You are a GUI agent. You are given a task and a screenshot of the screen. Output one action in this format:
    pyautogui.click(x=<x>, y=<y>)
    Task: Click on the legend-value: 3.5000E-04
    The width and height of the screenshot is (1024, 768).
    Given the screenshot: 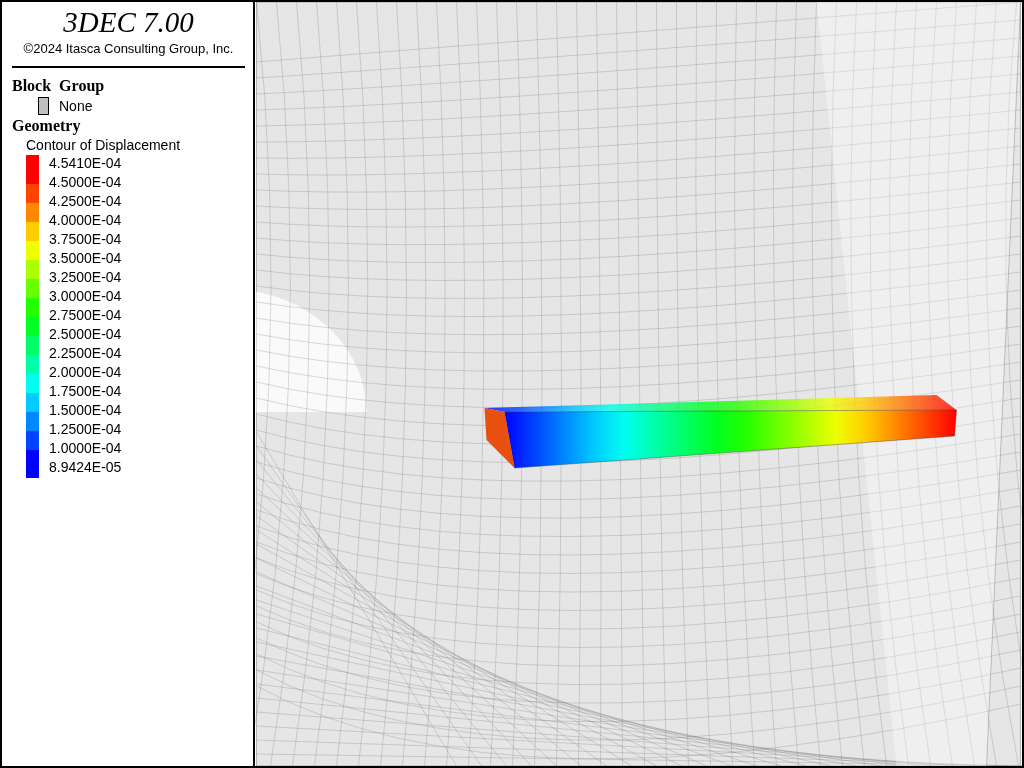 What is the action you would take?
    pyautogui.click(x=85, y=258)
    